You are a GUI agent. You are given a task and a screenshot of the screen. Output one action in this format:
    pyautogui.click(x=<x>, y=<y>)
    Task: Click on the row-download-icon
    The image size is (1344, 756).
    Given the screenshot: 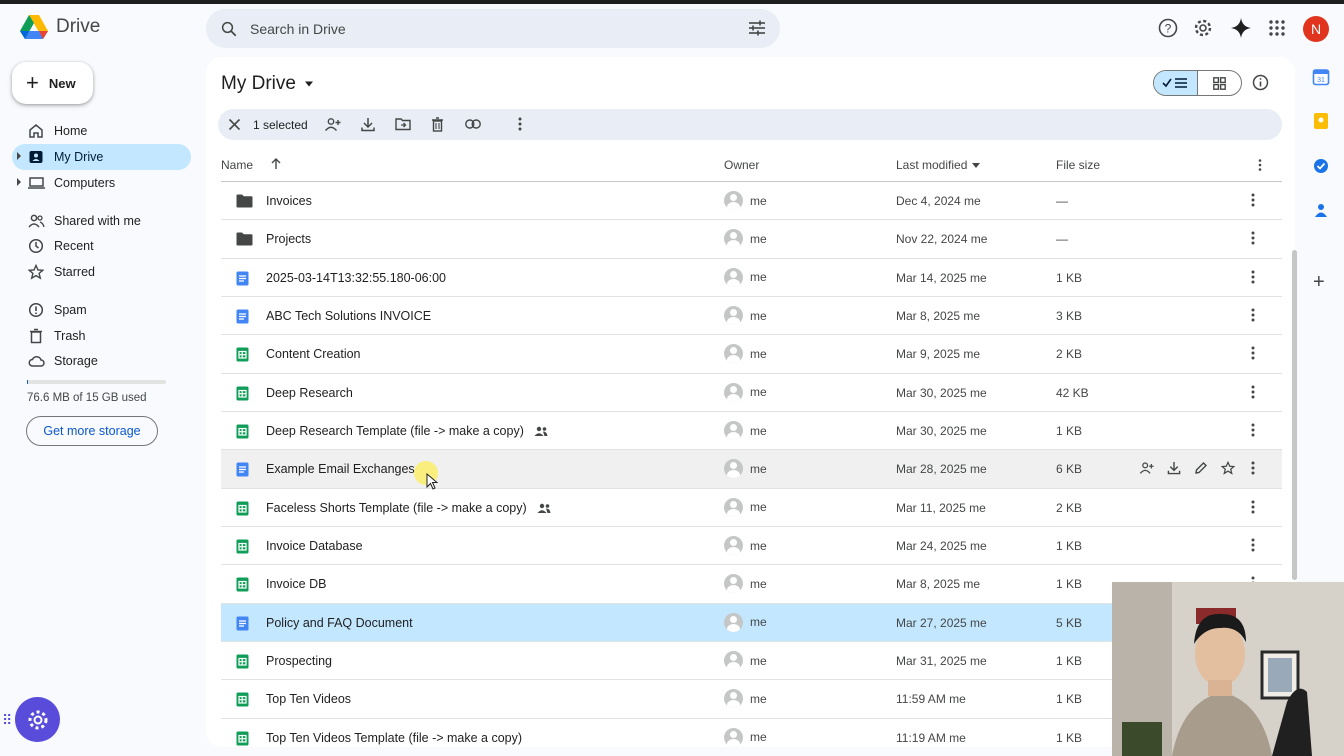 What is the action you would take?
    pyautogui.click(x=1174, y=468)
    